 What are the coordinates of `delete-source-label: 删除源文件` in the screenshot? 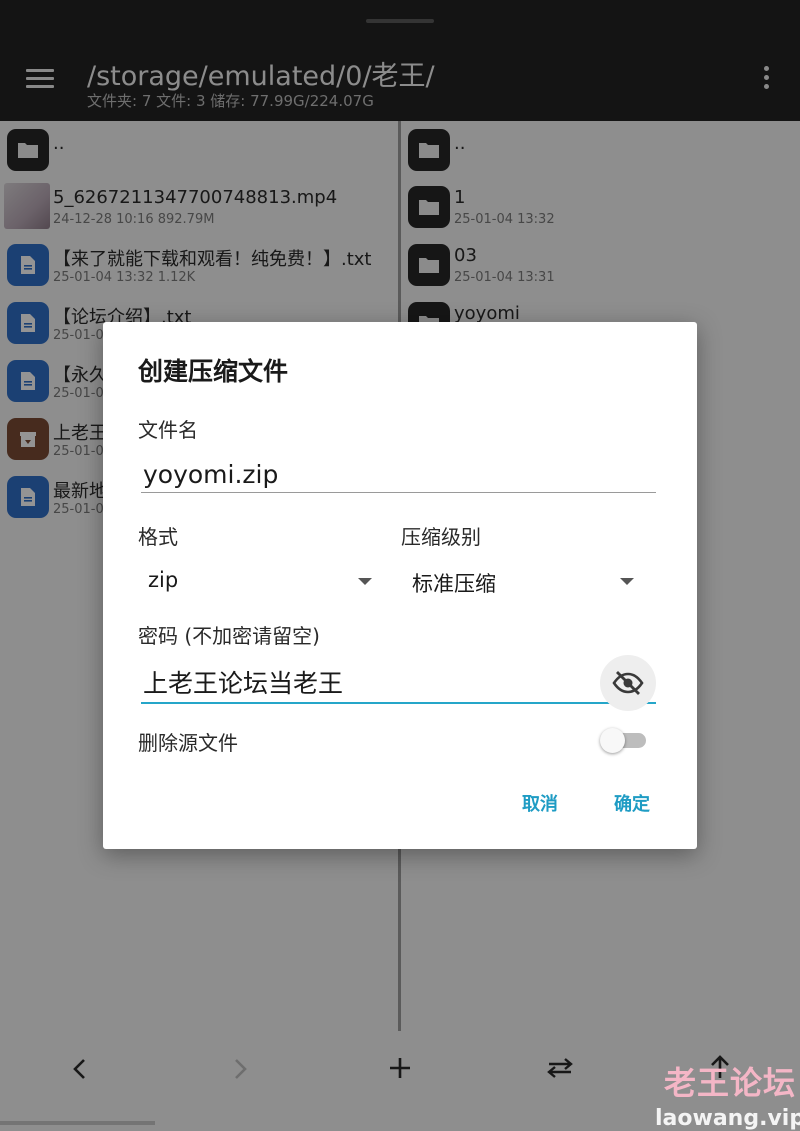 It's located at (188, 743).